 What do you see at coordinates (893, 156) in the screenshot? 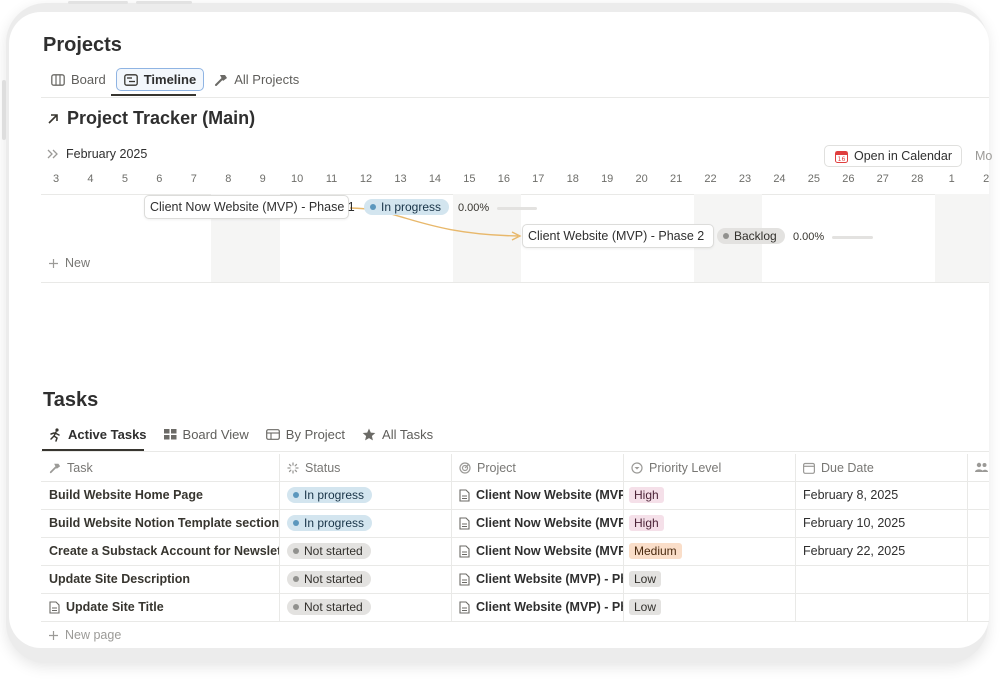
I see `open-in-calendar-button: 16 Open in Calendar` at bounding box center [893, 156].